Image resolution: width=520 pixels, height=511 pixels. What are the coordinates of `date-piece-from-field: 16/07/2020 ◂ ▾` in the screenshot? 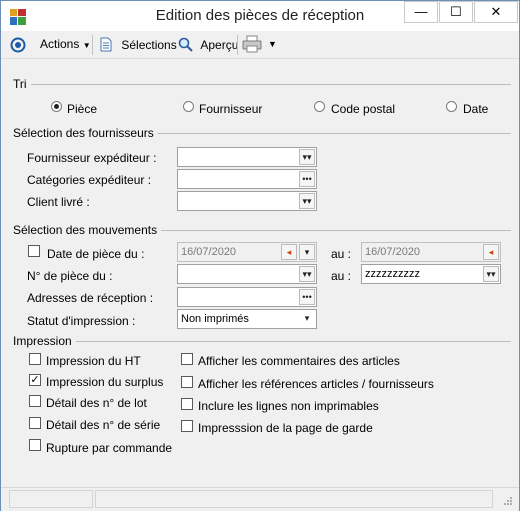 It's located at (247, 252).